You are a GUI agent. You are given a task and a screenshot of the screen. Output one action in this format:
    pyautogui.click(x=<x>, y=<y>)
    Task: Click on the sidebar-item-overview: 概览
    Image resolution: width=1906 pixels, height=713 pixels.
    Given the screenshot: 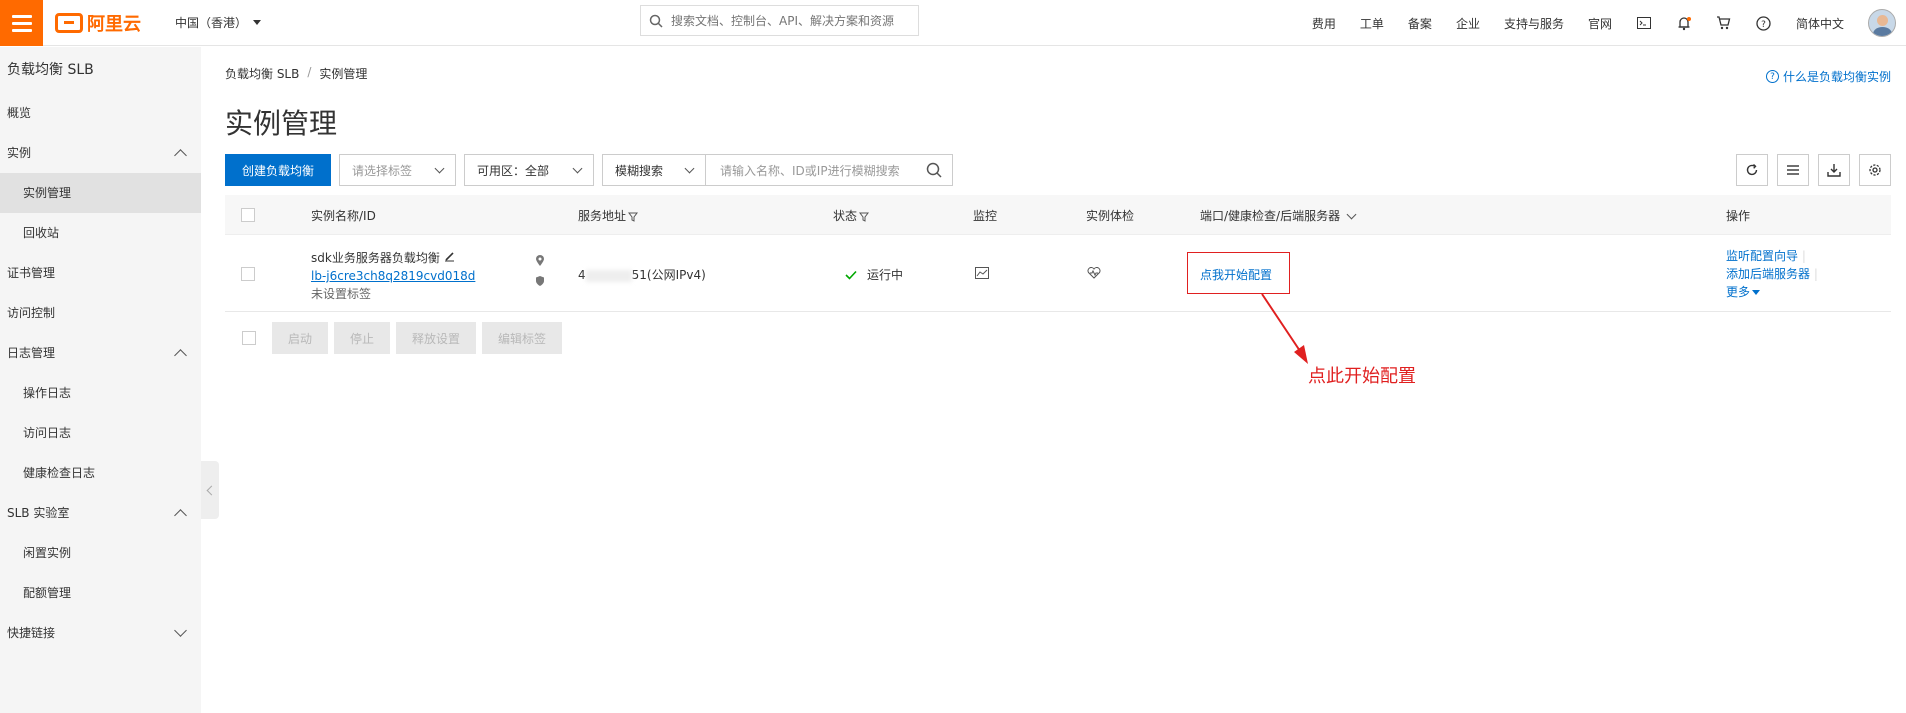 What is the action you would take?
    pyautogui.click(x=100, y=113)
    